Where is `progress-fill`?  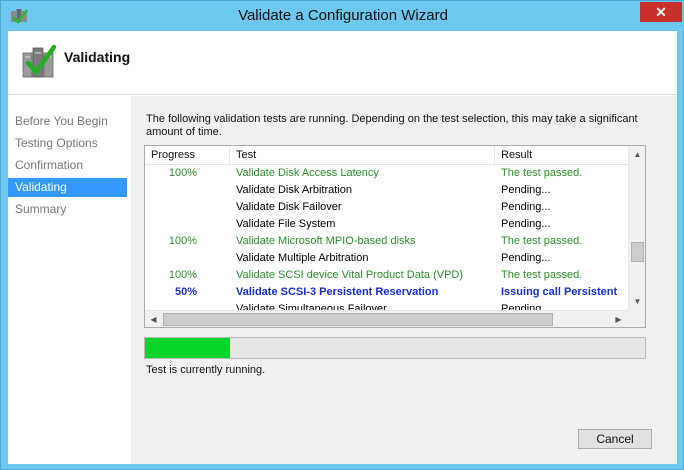 progress-fill is located at coordinates (187, 348).